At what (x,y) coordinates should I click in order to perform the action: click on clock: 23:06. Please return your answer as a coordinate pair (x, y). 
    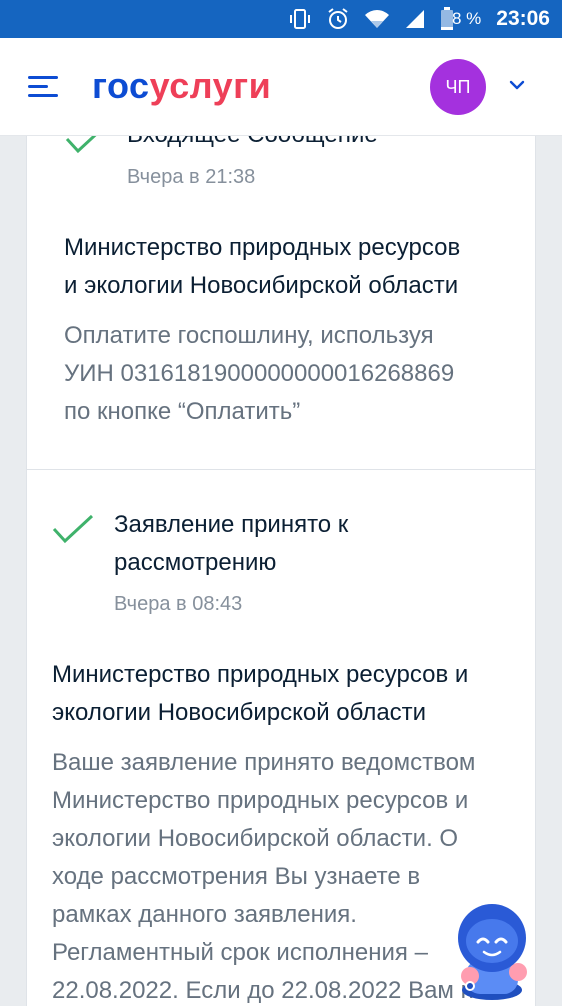
    Looking at the image, I should click on (523, 18).